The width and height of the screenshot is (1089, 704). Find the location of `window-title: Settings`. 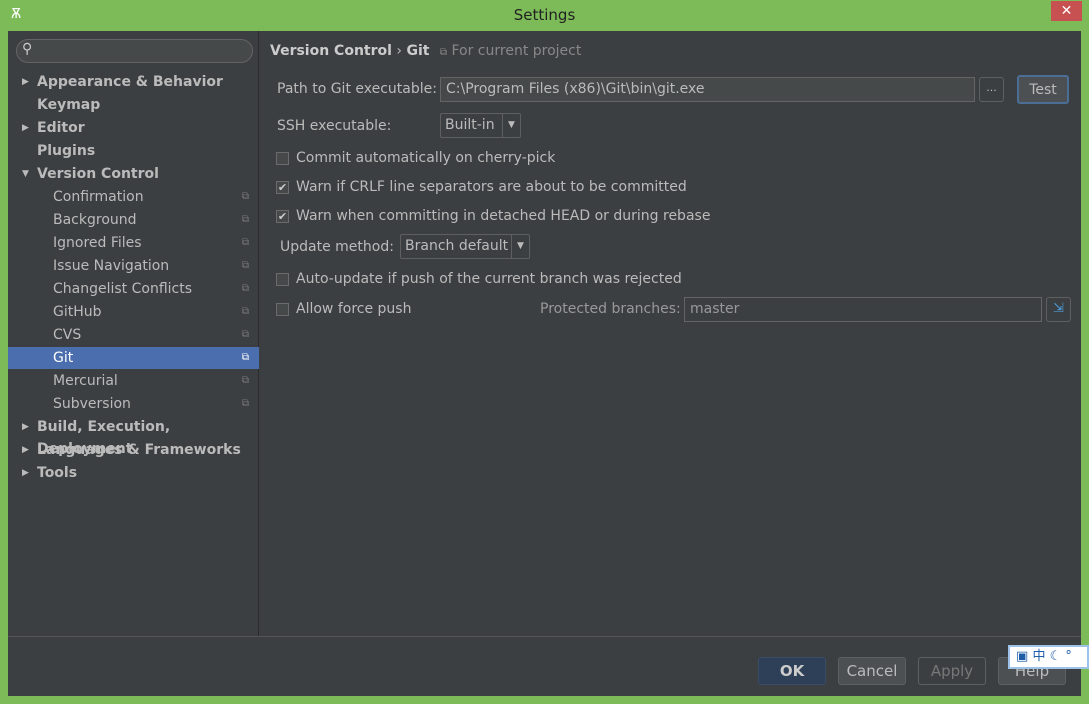

window-title: Settings is located at coordinates (544, 15).